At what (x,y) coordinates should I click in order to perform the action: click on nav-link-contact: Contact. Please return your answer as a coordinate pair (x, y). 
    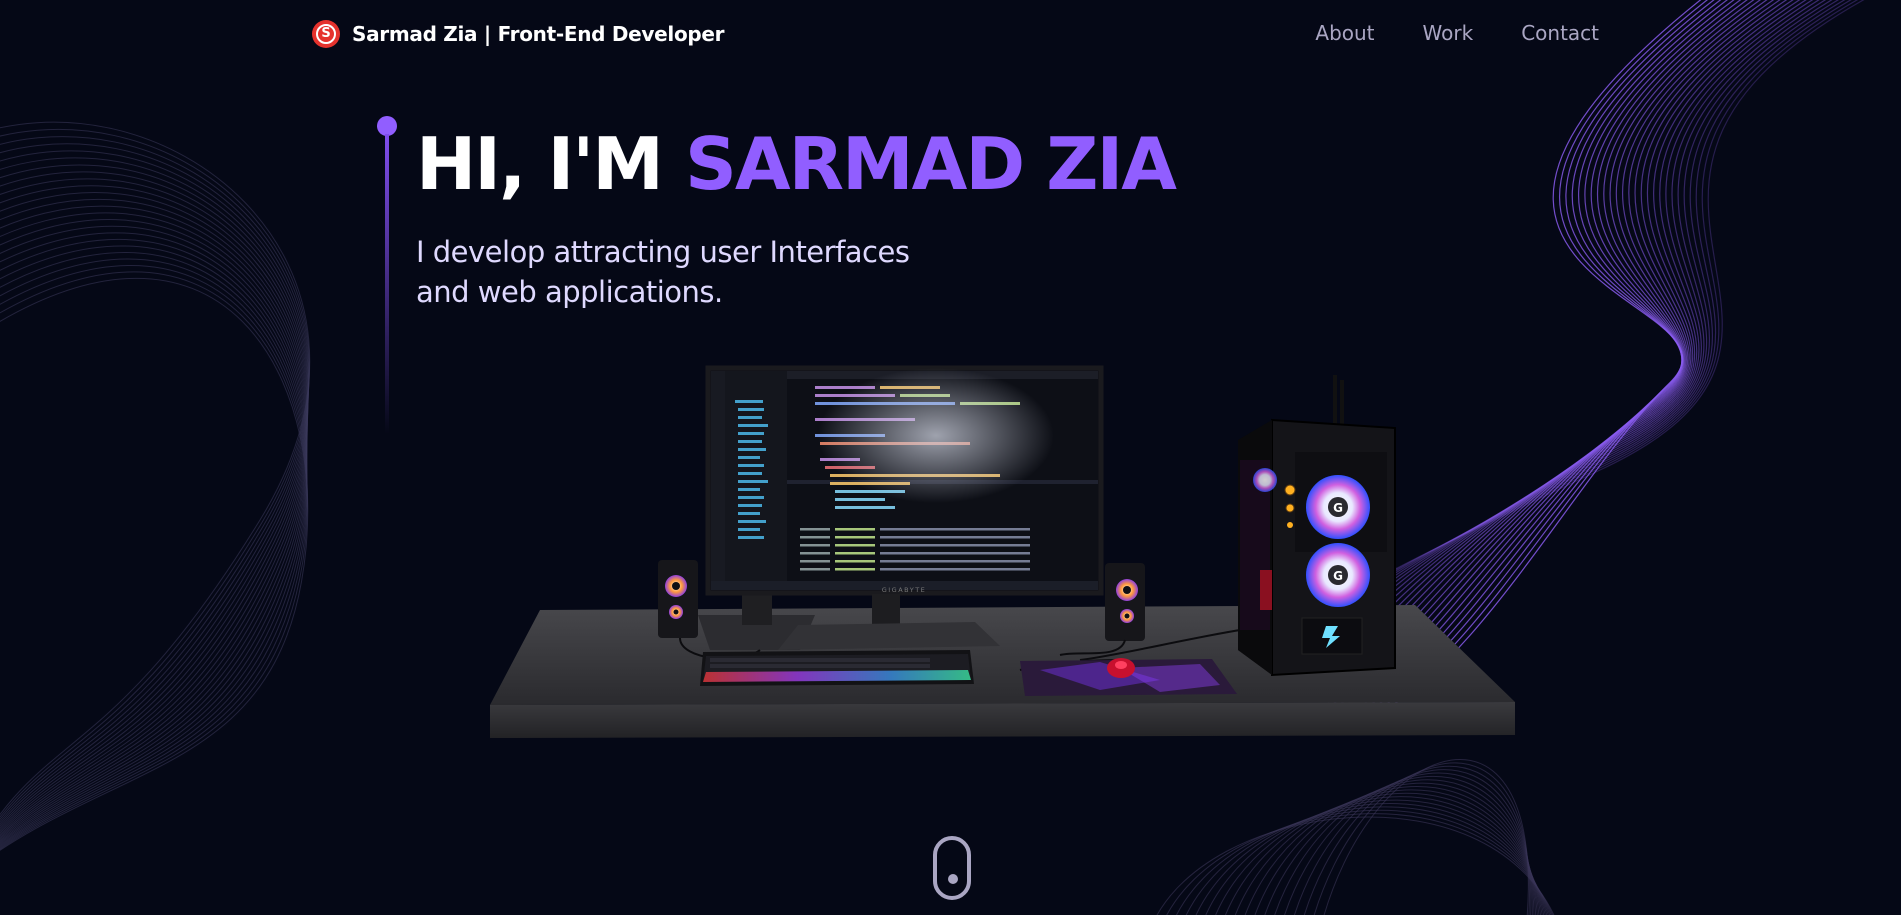
    Looking at the image, I should click on (1560, 33).